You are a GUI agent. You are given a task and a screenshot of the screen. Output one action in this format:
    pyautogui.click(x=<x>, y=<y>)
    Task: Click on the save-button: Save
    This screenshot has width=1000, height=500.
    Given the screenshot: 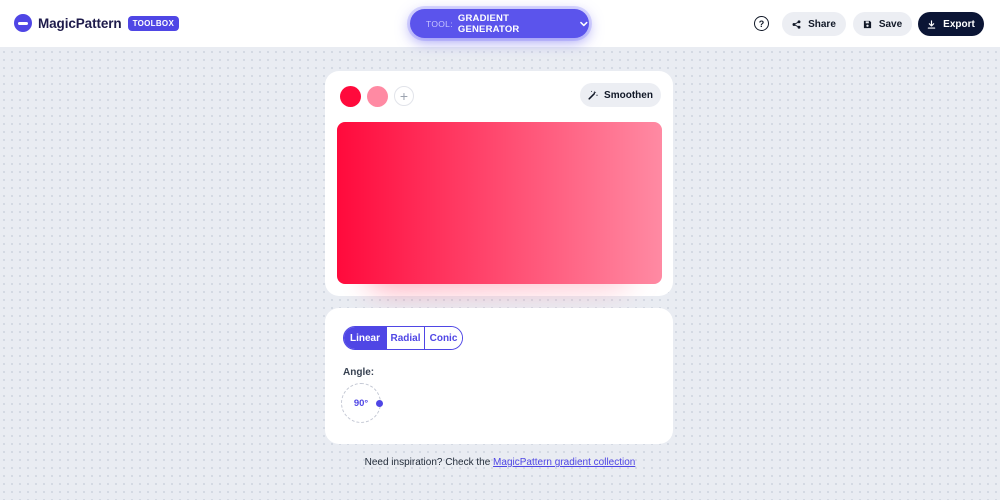 What is the action you would take?
    pyautogui.click(x=882, y=24)
    